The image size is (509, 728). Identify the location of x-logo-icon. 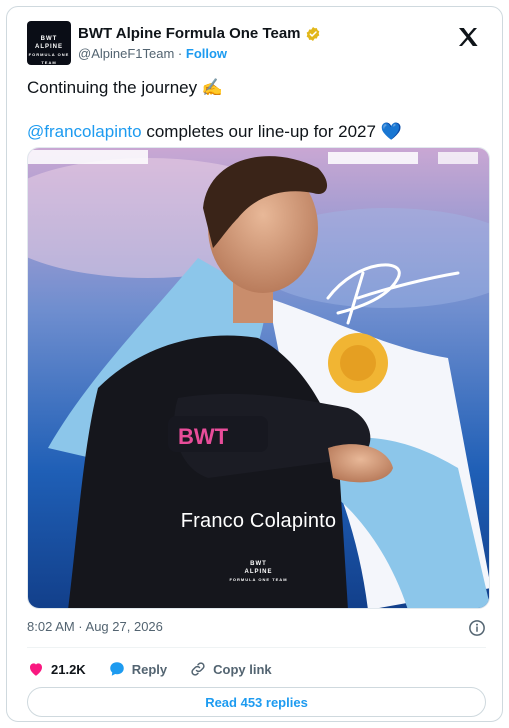
(468, 37).